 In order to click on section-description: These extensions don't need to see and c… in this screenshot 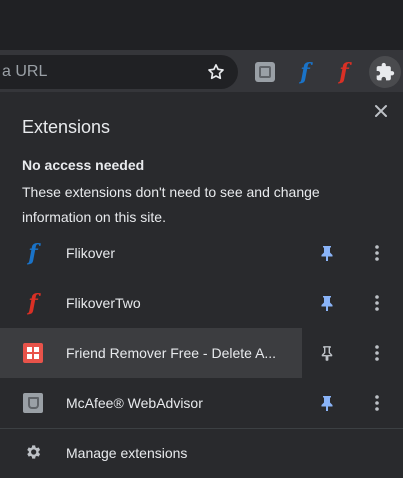, I will do `click(171, 204)`.